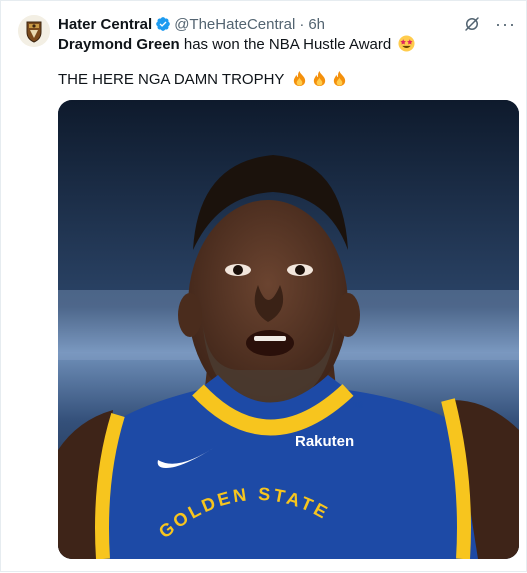  I want to click on grok-icon, so click(472, 24).